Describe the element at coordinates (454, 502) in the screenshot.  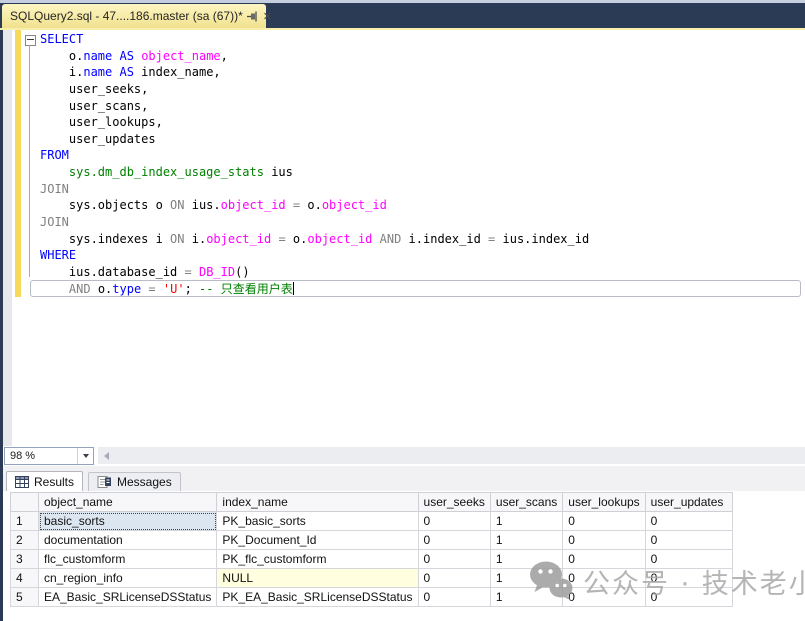
I see `grid-column-header: user_seeks` at that location.